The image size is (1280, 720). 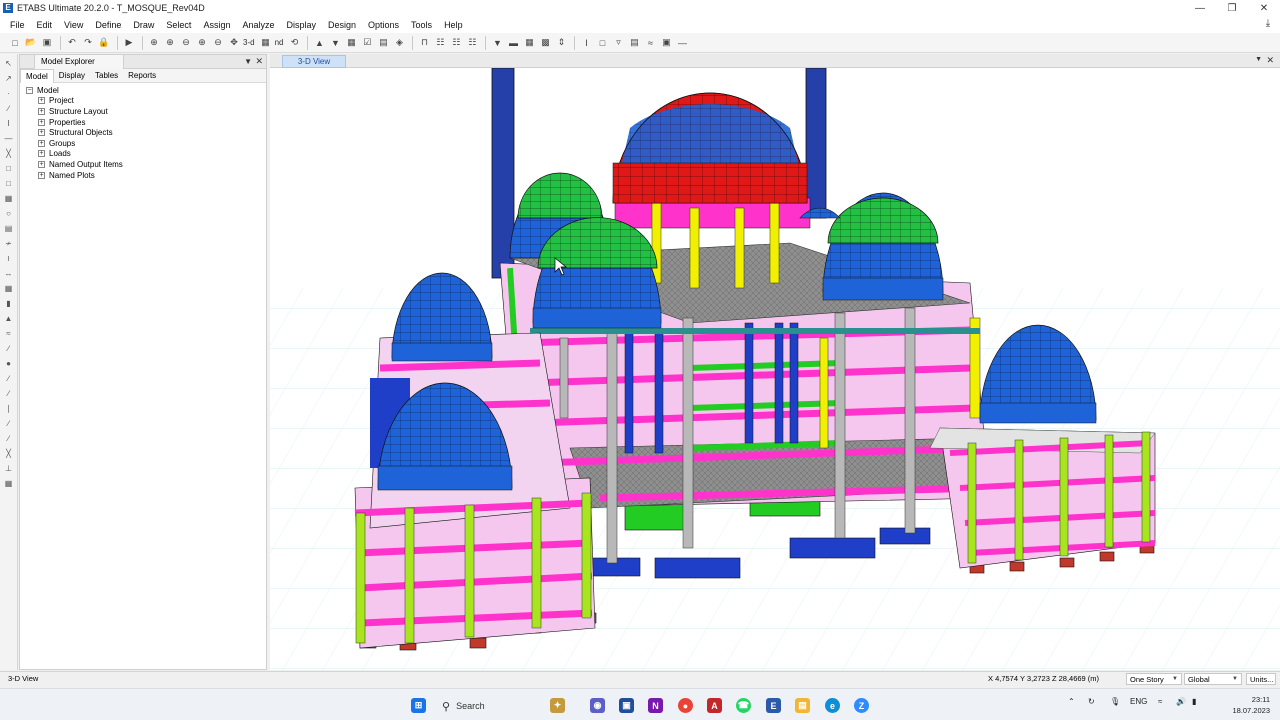 What do you see at coordinates (685, 705) in the screenshot?
I see `chrome-icon: ●` at bounding box center [685, 705].